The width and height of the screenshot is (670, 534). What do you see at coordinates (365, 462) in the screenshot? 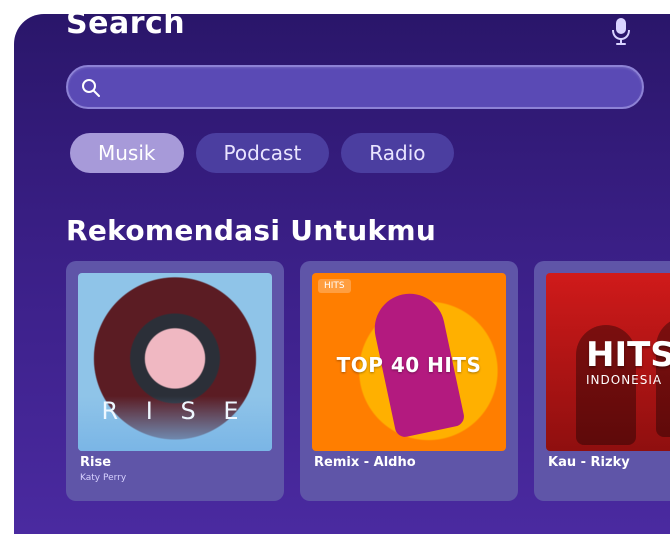
I see `card-title: Remix - Aldho` at bounding box center [365, 462].